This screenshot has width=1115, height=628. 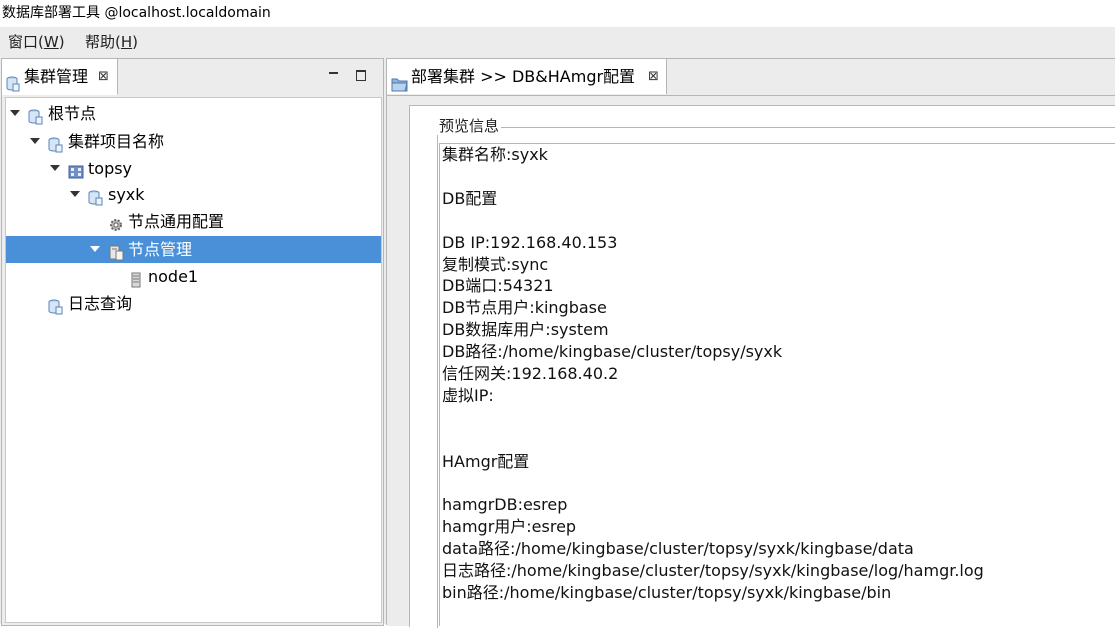 I want to click on preview-line: hamgrDB:esrep, so click(x=505, y=505).